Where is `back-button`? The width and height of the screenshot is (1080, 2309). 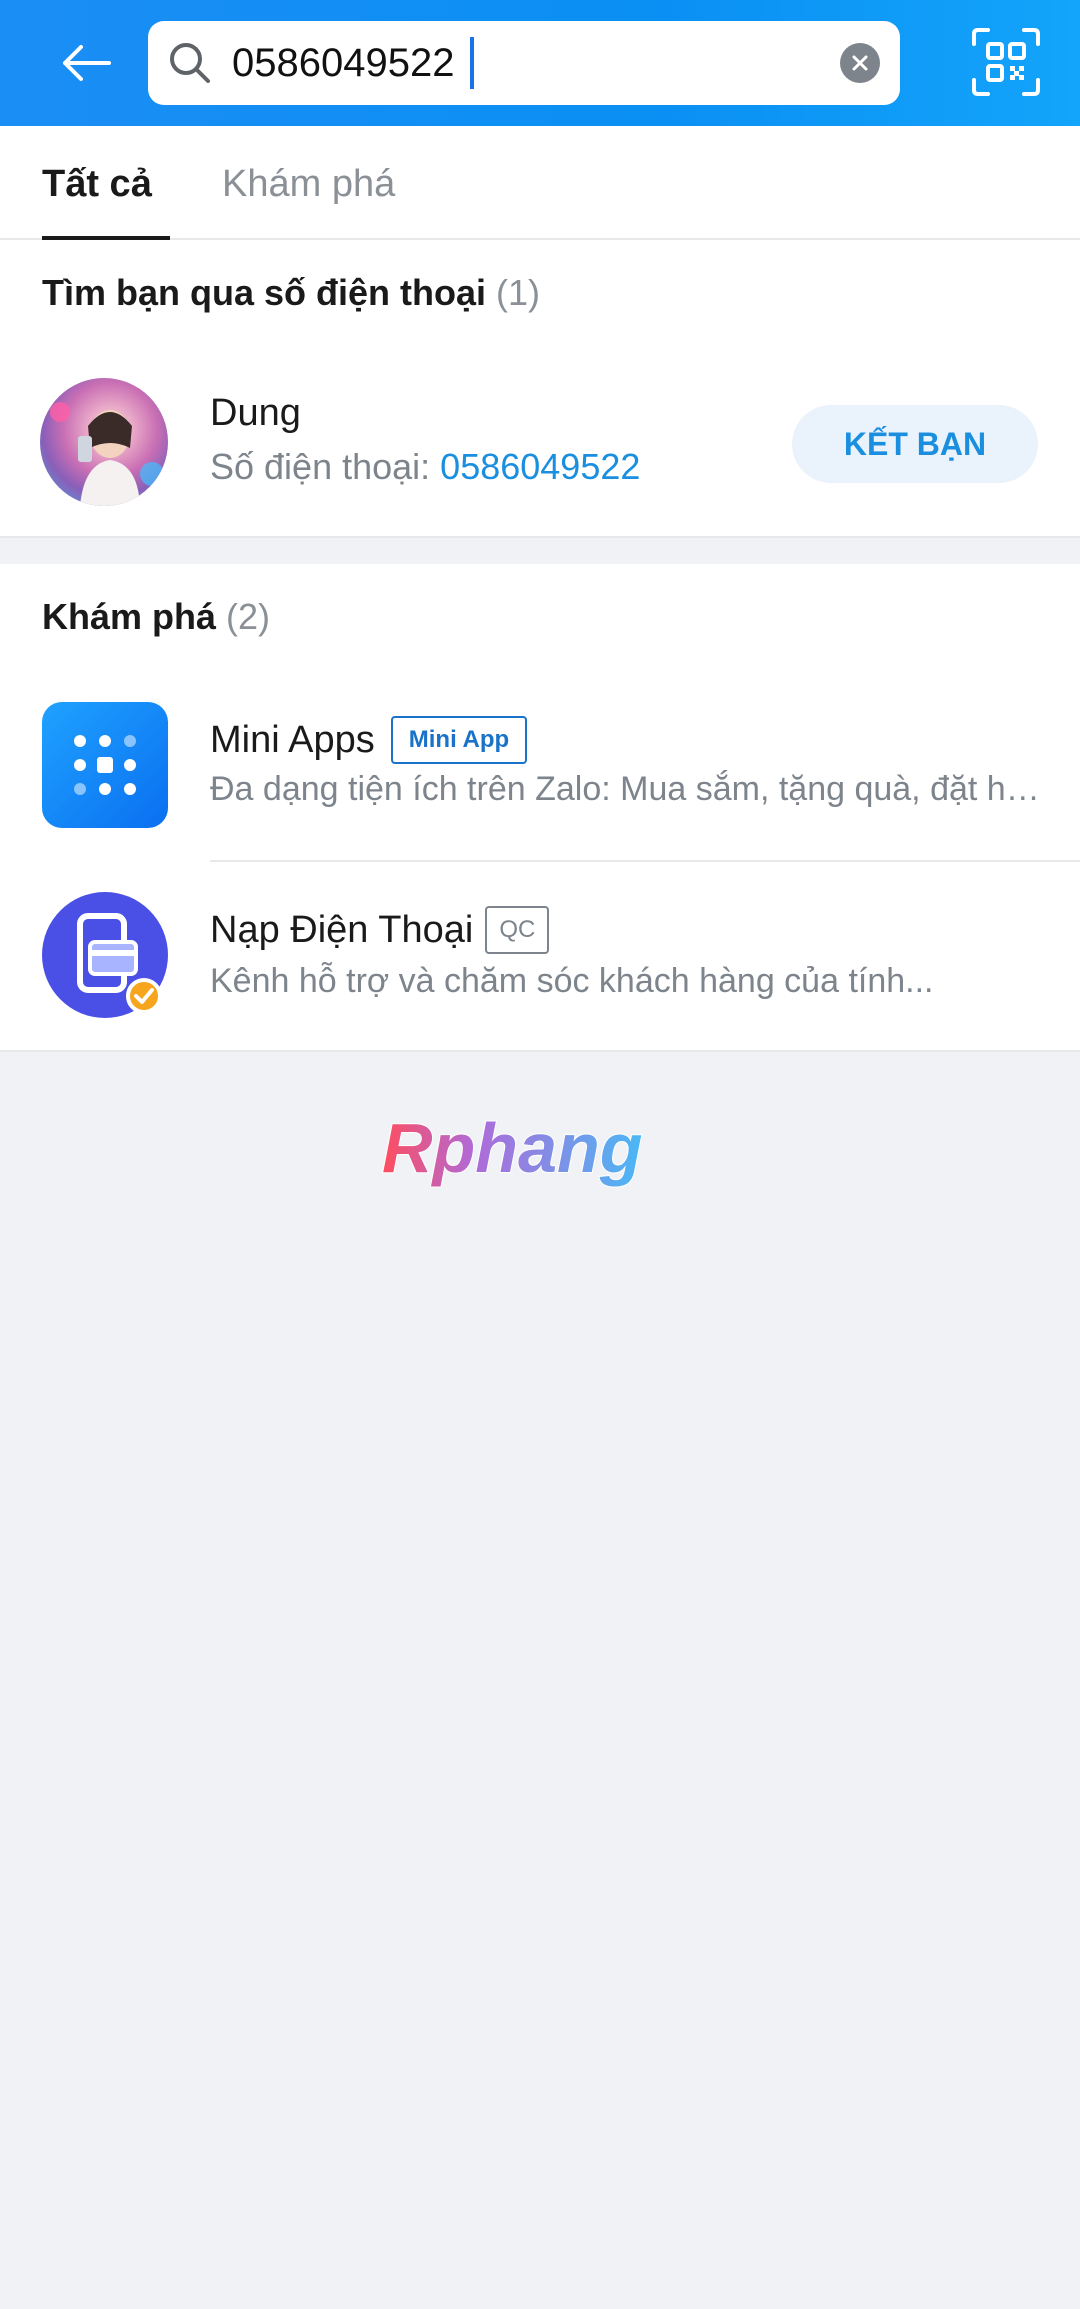 back-button is located at coordinates (85, 63).